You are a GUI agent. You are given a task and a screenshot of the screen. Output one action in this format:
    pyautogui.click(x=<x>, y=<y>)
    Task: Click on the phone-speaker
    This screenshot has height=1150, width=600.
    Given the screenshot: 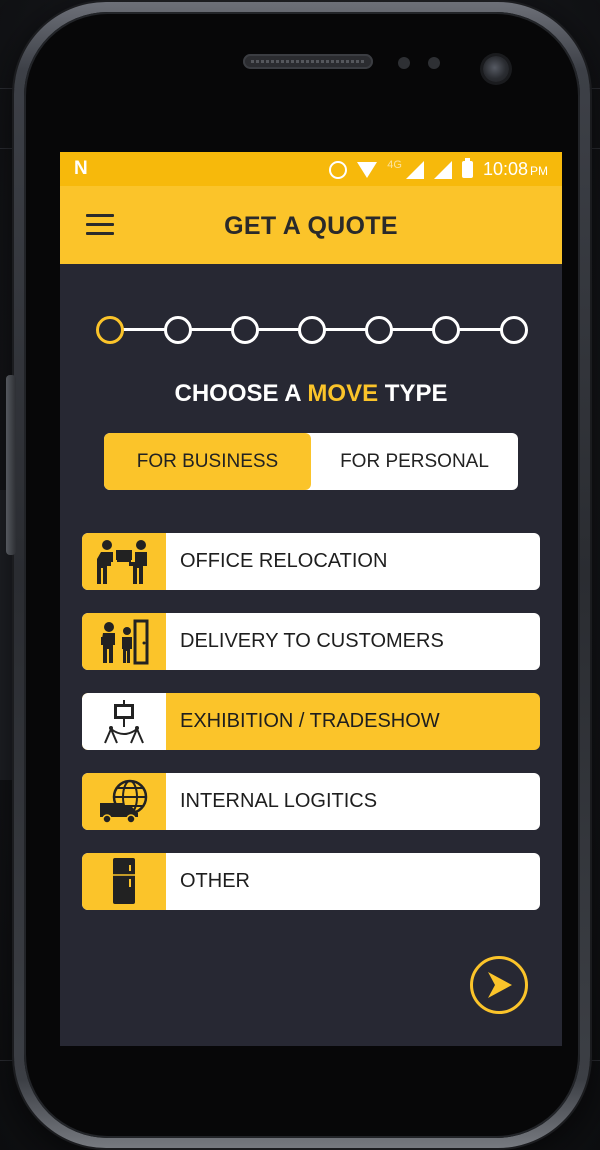 What is the action you would take?
    pyautogui.click(x=308, y=61)
    